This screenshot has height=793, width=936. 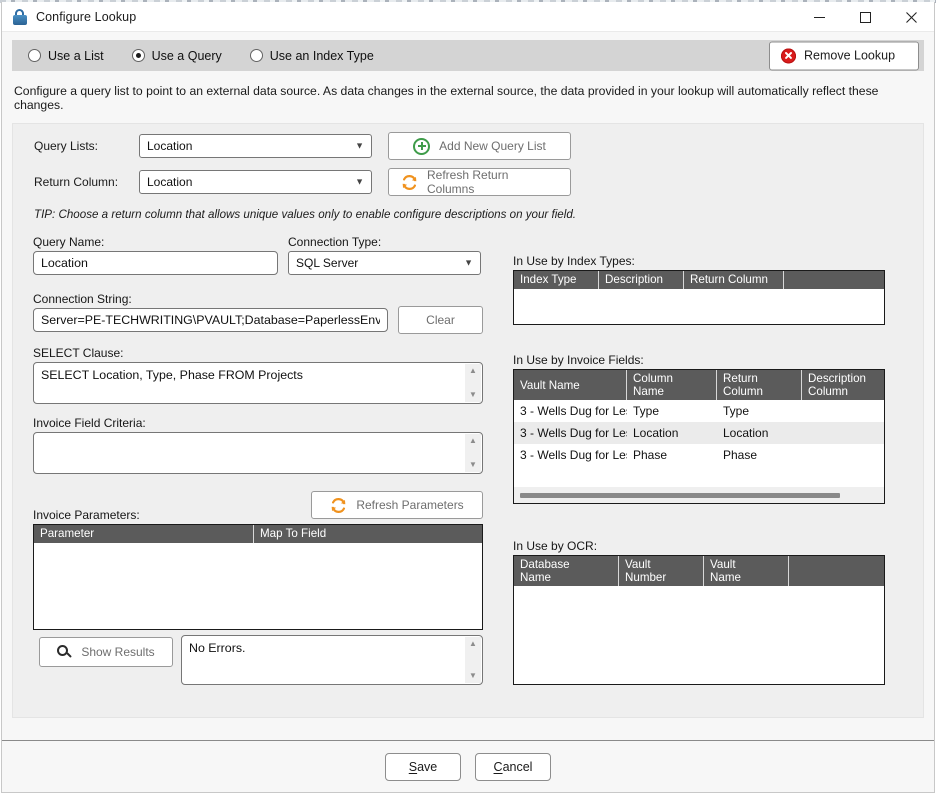 What do you see at coordinates (332, 660) in the screenshot?
I see `errors-textarea: No Errors. ▲ ▼` at bounding box center [332, 660].